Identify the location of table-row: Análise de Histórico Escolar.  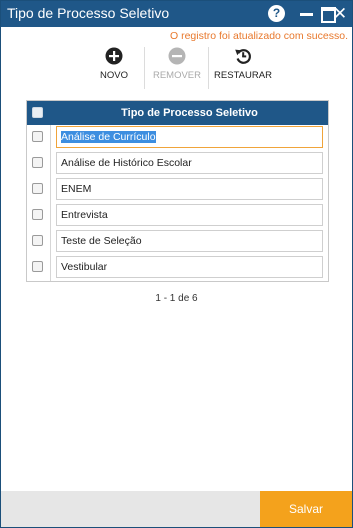
(177, 164).